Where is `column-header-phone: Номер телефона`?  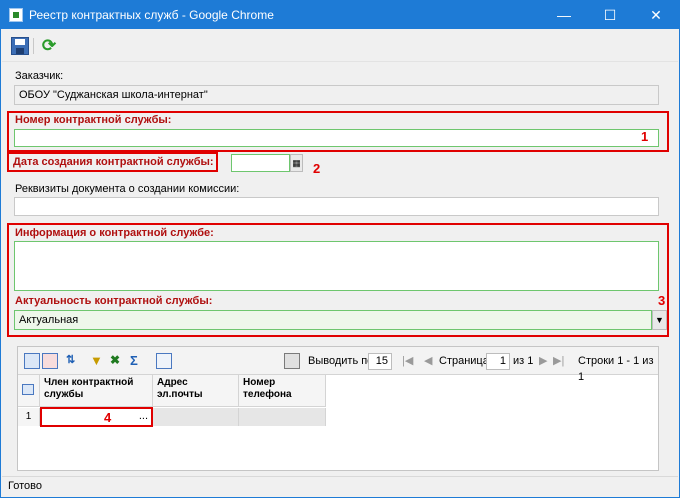 column-header-phone: Номер телефона is located at coordinates (282, 391).